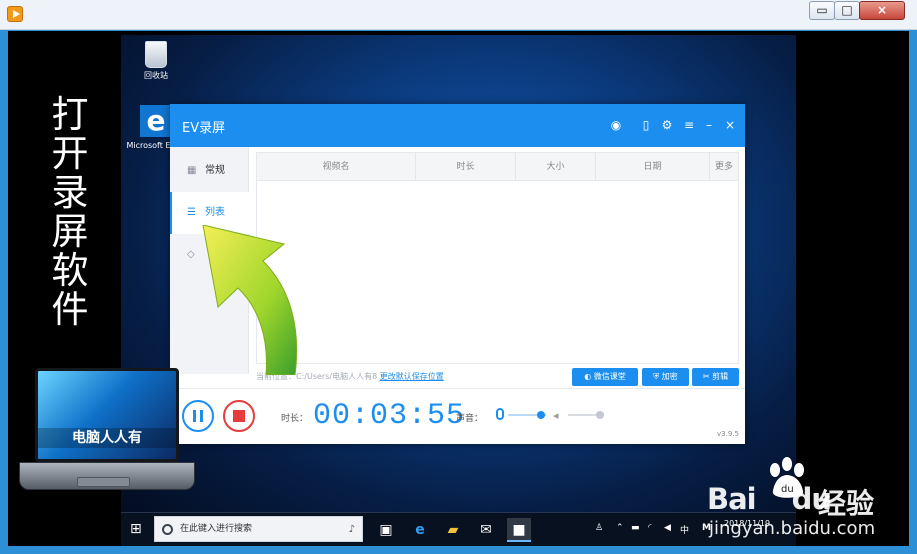 The image size is (917, 554). Describe the element at coordinates (239, 416) in the screenshot. I see `stop-button` at that location.